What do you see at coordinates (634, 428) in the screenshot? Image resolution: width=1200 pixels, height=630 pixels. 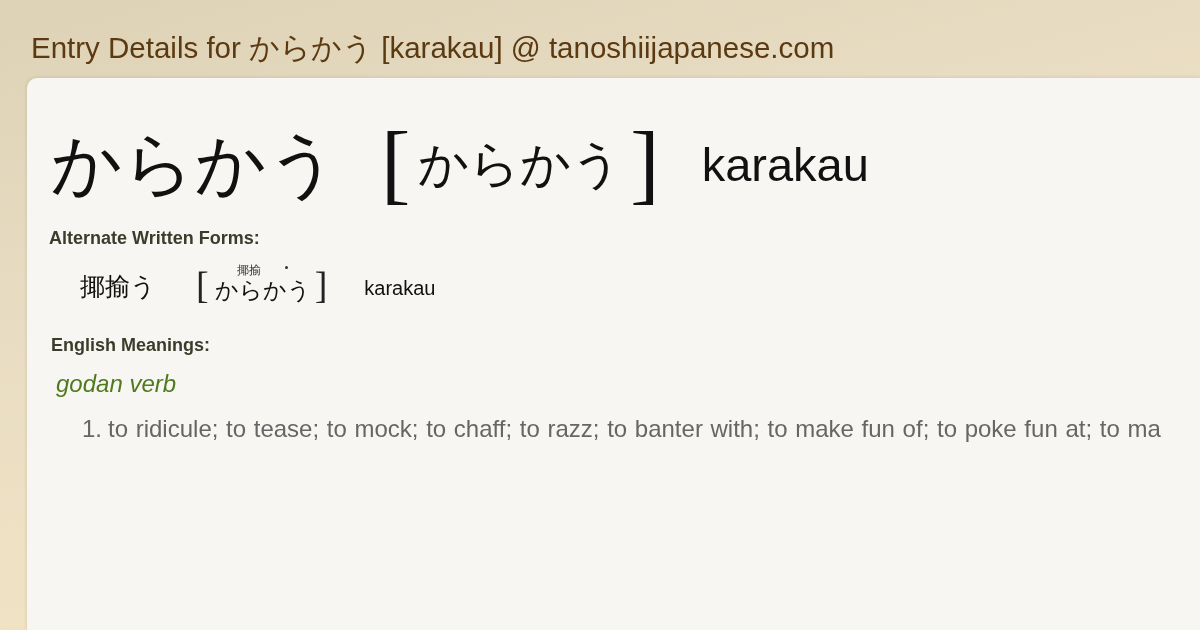 I see `meaning-text: to ridicule; to tease; to mock; to chaff; to razz; to banter with; to make fun of; to poke fun at; to ma` at bounding box center [634, 428].